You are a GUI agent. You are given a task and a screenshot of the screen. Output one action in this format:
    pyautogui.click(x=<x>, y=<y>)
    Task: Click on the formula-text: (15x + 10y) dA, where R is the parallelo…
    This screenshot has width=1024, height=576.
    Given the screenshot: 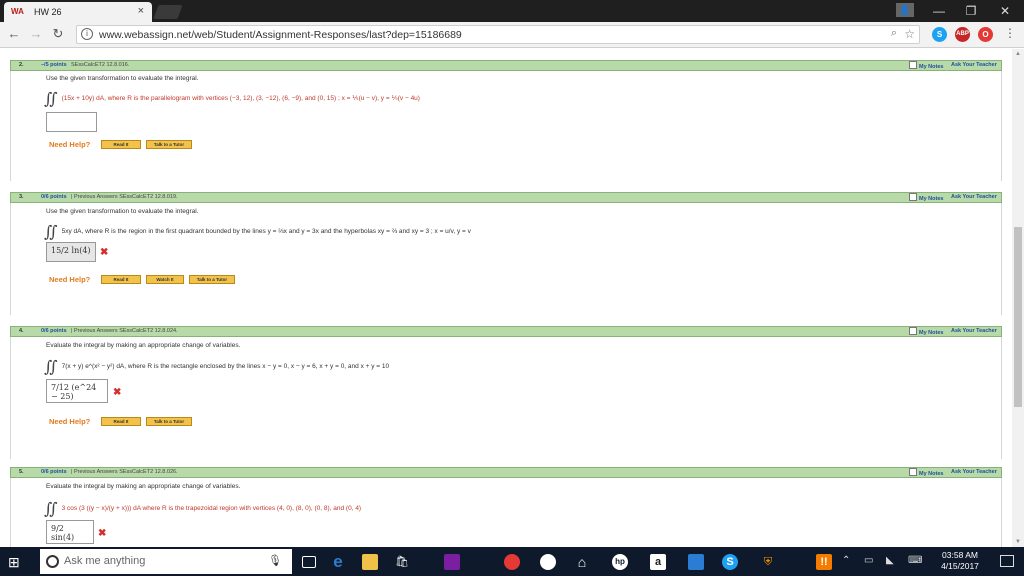 What is the action you would take?
    pyautogui.click(x=240, y=98)
    